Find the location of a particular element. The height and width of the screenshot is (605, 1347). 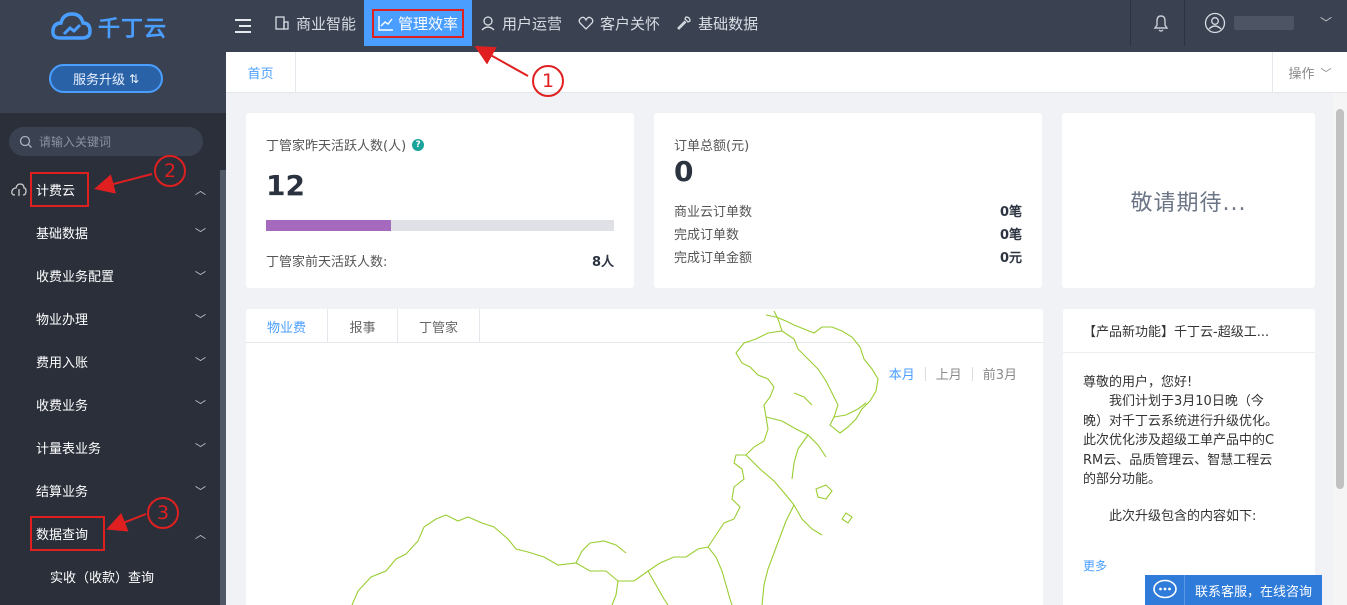

building-icon is located at coordinates (282, 23).